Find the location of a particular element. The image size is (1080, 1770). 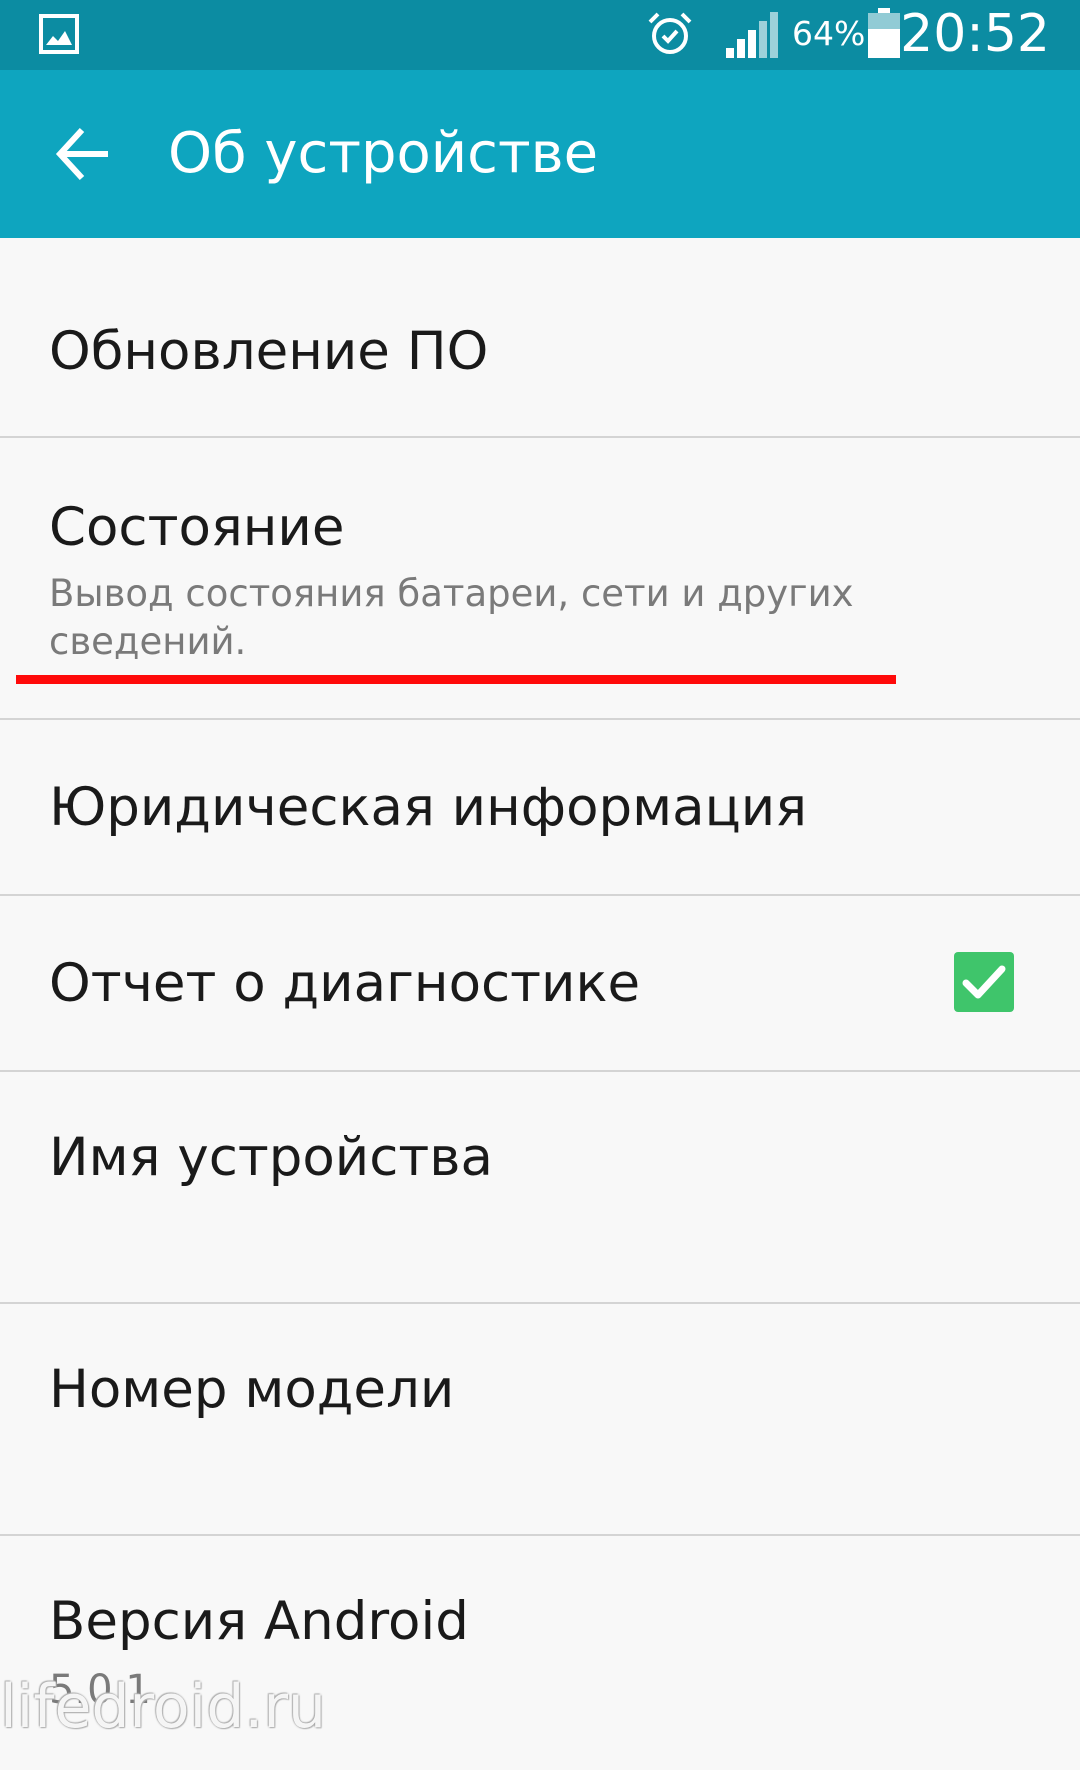

page-title: Об устройстве is located at coordinates (383, 153).